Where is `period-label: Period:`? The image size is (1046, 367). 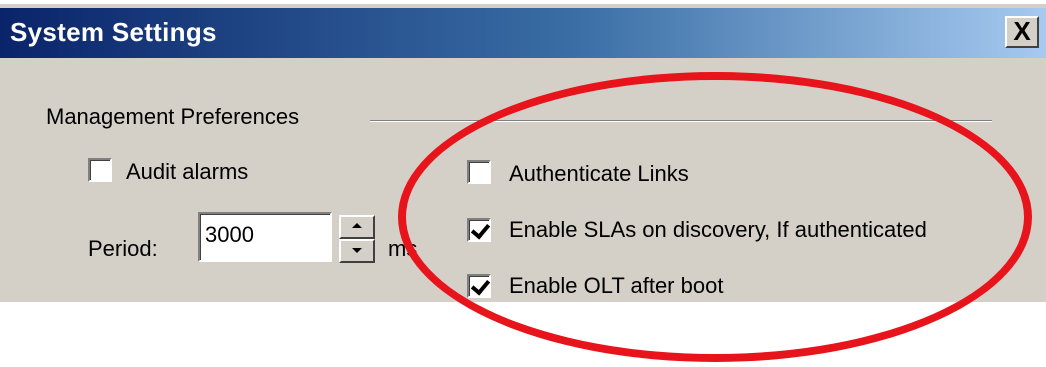 period-label: Period: is located at coordinates (123, 248).